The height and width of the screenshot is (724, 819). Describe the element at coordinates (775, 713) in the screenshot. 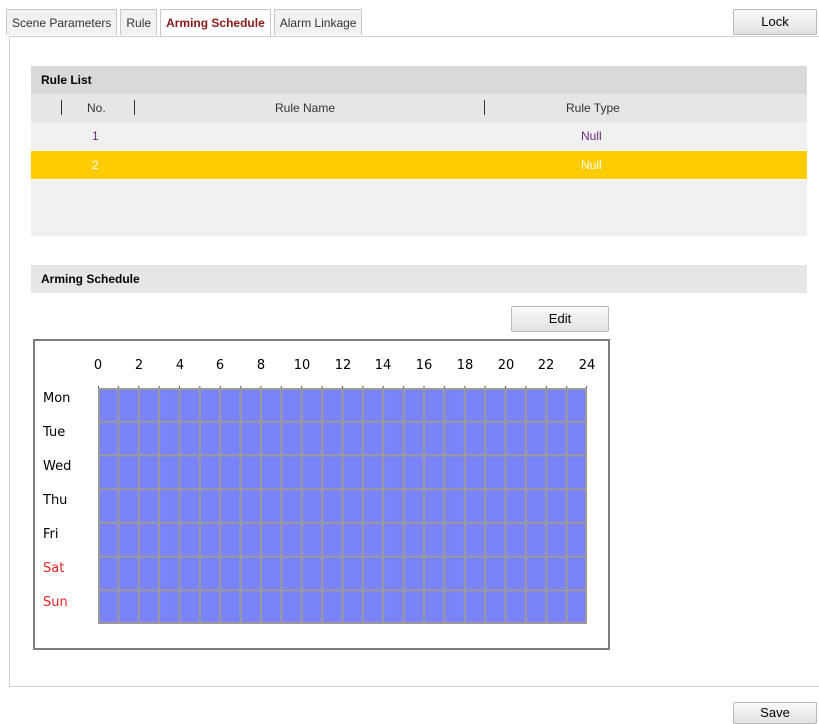

I see `save-button: Save` at that location.